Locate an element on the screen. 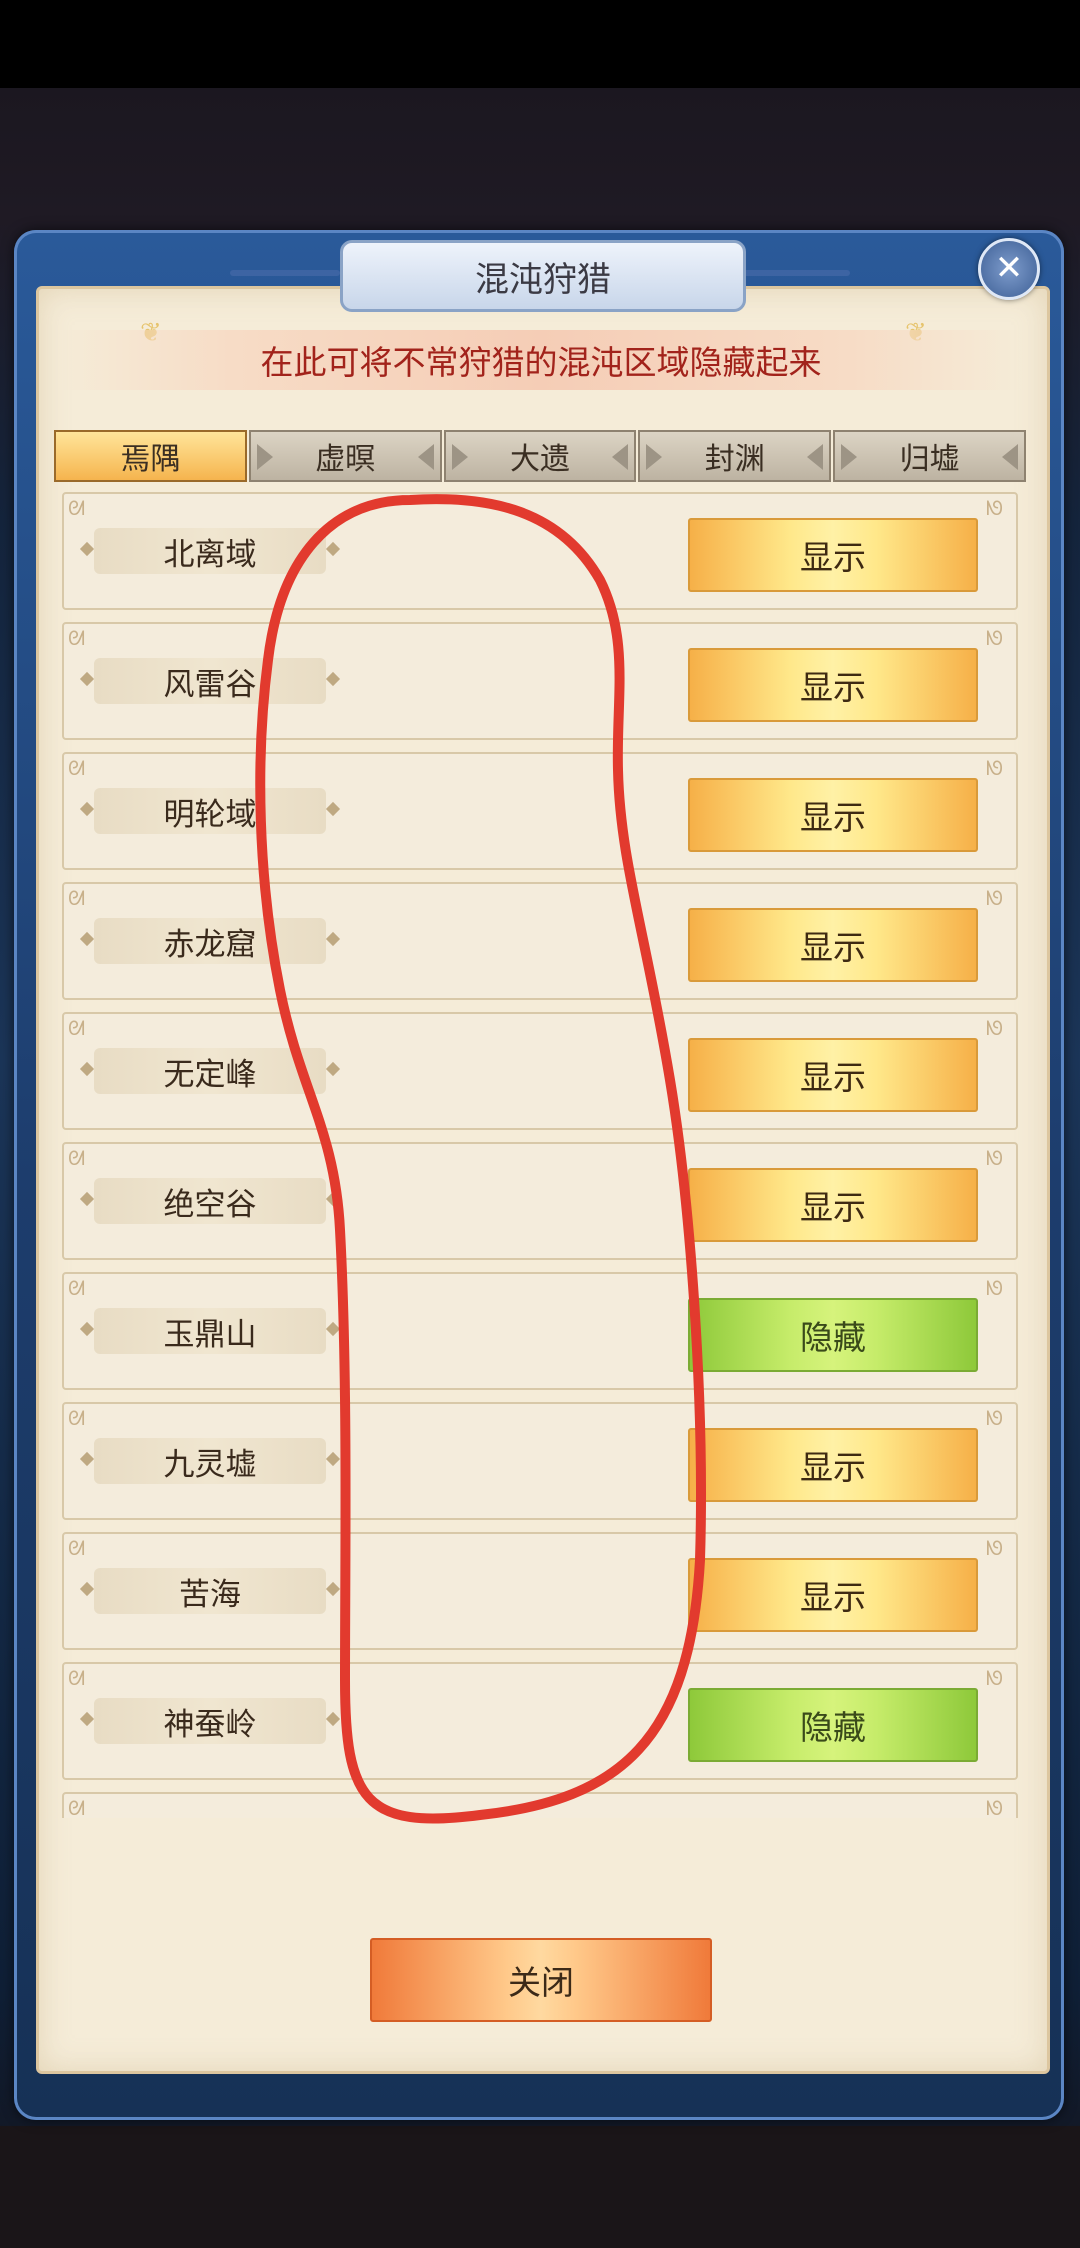 This screenshot has height=2248, width=1080. list-item: ᘛ ᘚ 赤龙窟 显示 is located at coordinates (540, 941).